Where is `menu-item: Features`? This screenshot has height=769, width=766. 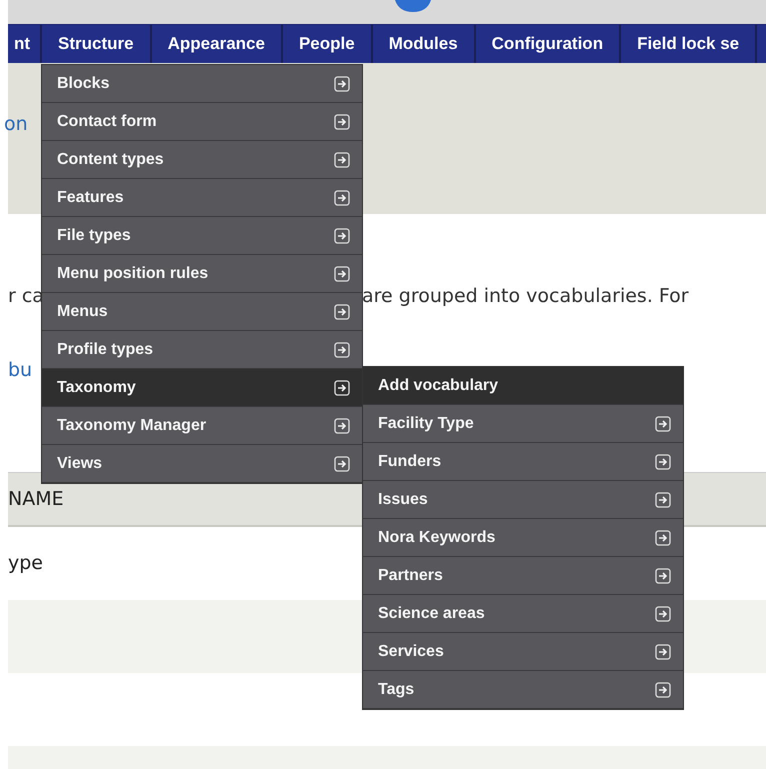 menu-item: Features is located at coordinates (202, 198).